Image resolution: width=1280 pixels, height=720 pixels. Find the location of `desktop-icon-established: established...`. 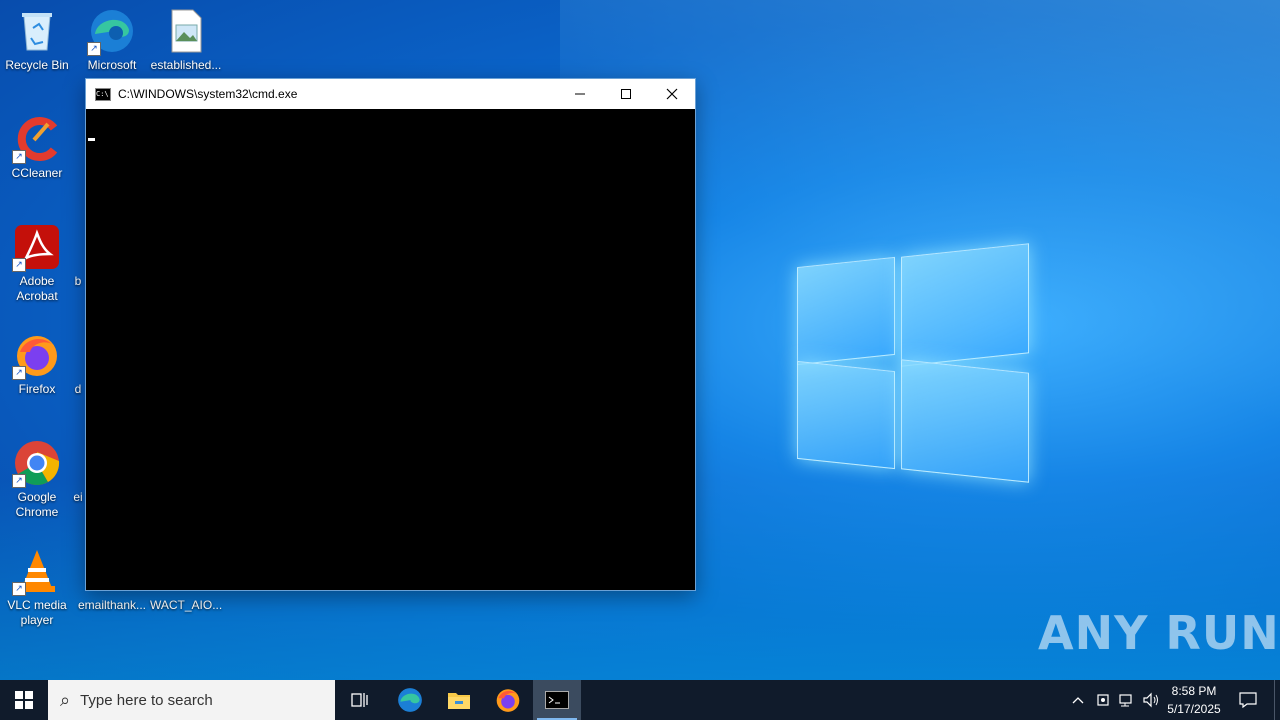

desktop-icon-established: established... is located at coordinates (186, 40).